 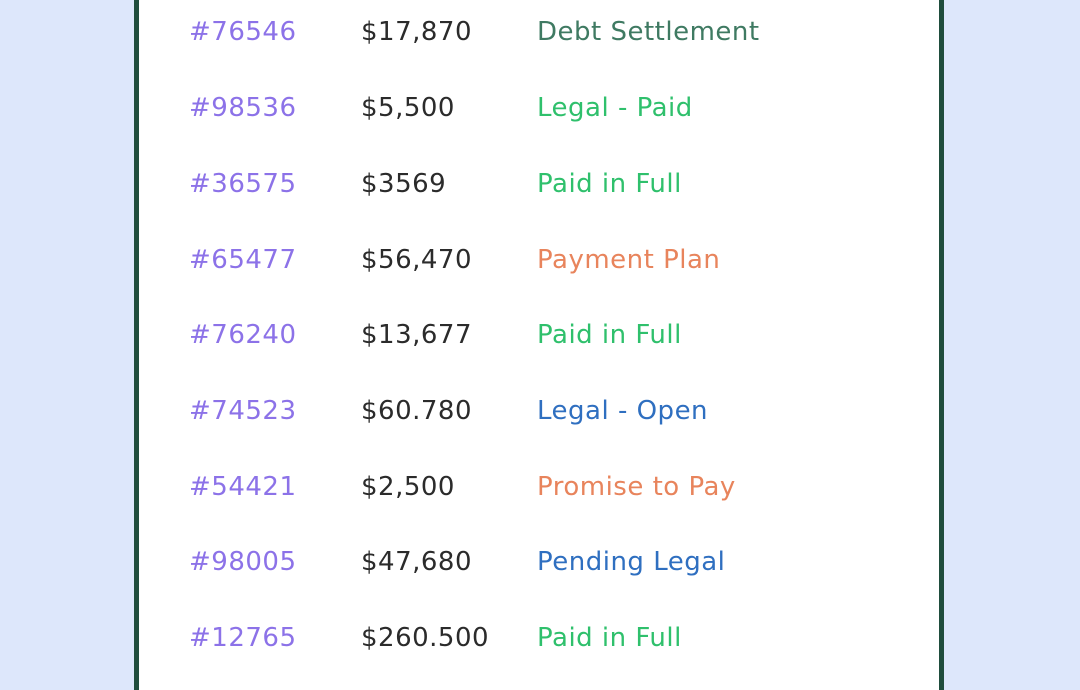 I want to click on account-id: #12765, so click(x=243, y=638).